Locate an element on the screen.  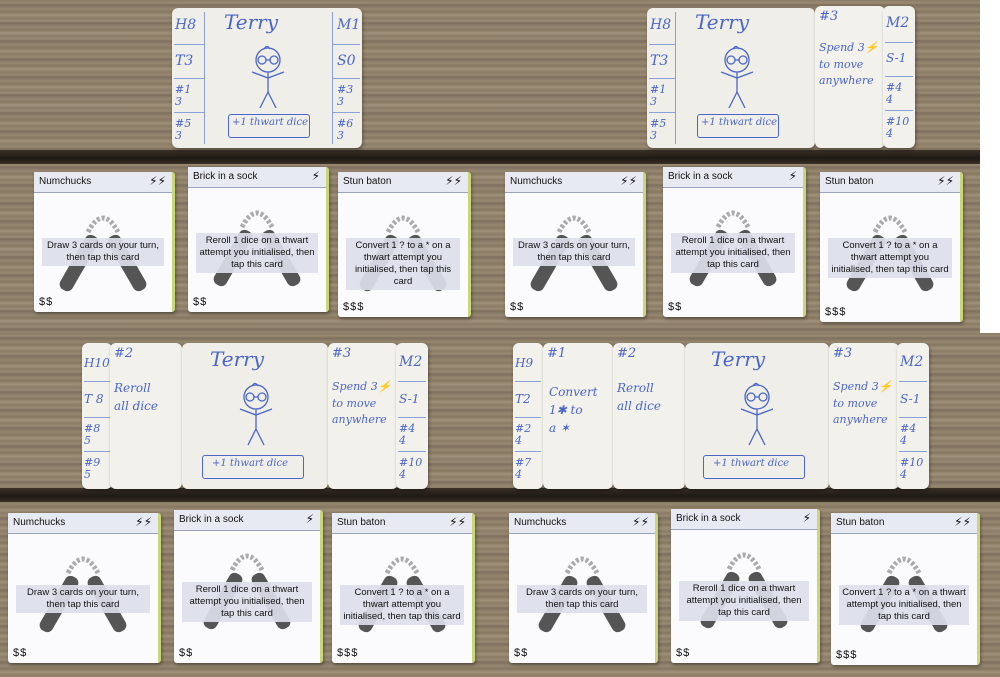
card-name: Numchucks is located at coordinates (540, 522).